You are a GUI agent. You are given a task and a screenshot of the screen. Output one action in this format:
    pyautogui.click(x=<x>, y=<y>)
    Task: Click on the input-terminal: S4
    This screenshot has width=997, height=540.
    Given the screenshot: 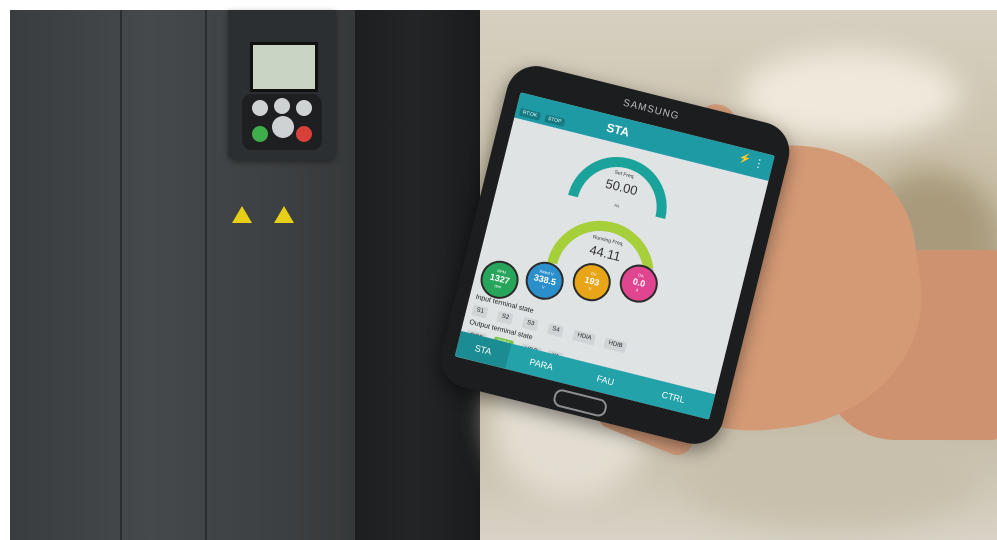 What is the action you would take?
    pyautogui.click(x=555, y=330)
    